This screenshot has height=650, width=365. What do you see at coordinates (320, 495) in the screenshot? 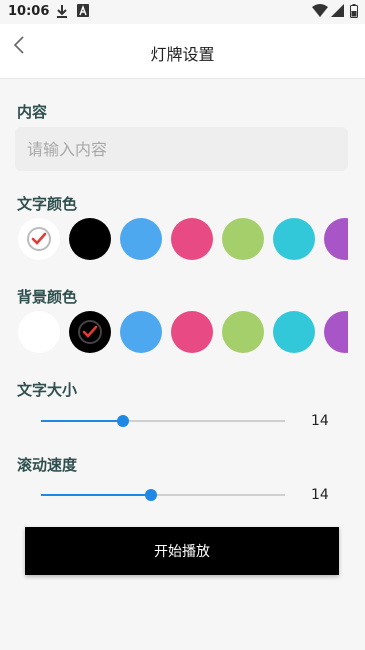
I see `scroll-speed-value: 14` at bounding box center [320, 495].